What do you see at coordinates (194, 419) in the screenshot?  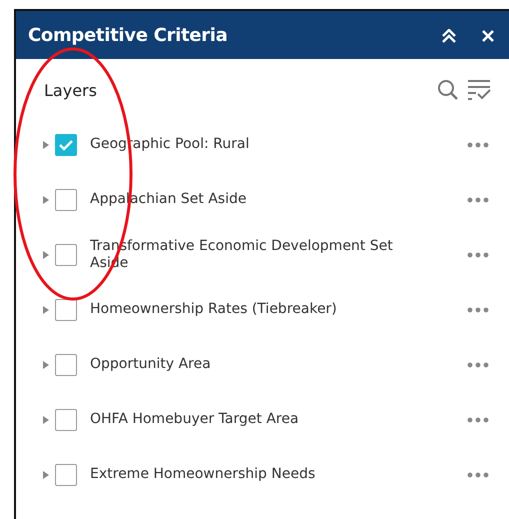 I see `layer-label: OHFA Homebuyer Target Area` at bounding box center [194, 419].